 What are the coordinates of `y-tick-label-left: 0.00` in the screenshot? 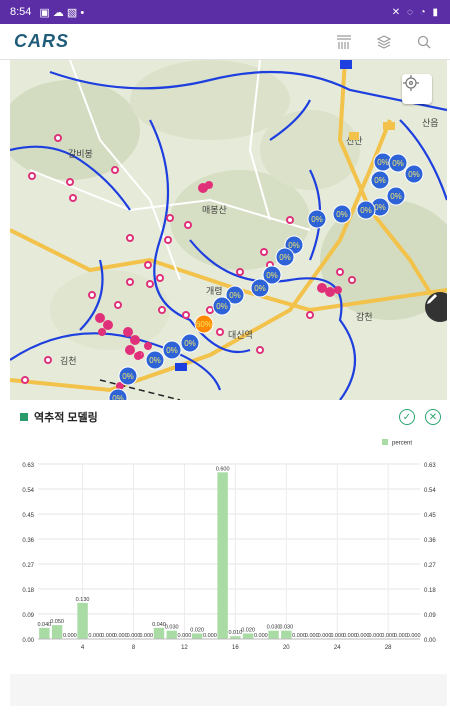 It's located at (28, 641).